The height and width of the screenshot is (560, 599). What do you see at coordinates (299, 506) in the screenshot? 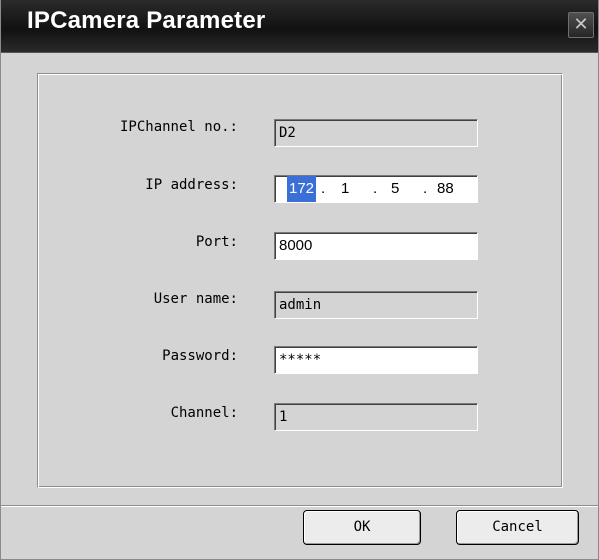
I see `footer-separator` at bounding box center [299, 506].